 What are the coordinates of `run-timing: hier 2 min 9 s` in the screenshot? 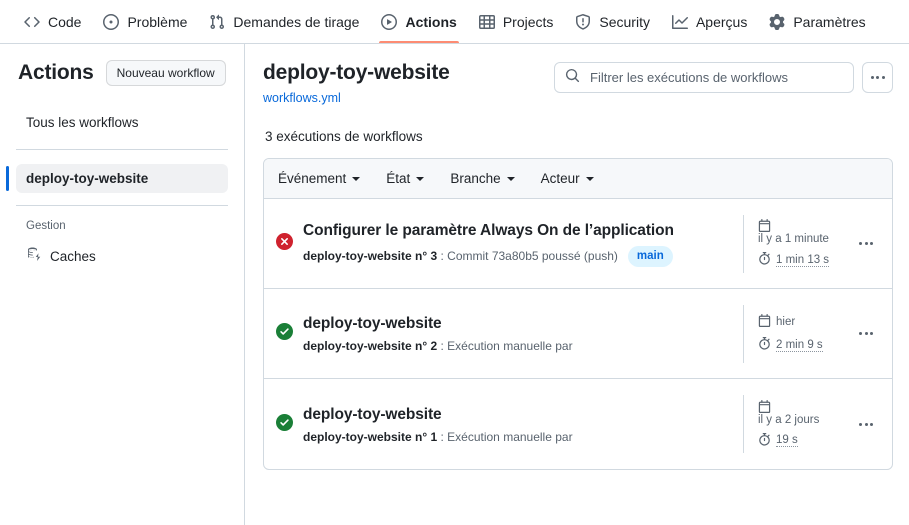 It's located at (801, 333).